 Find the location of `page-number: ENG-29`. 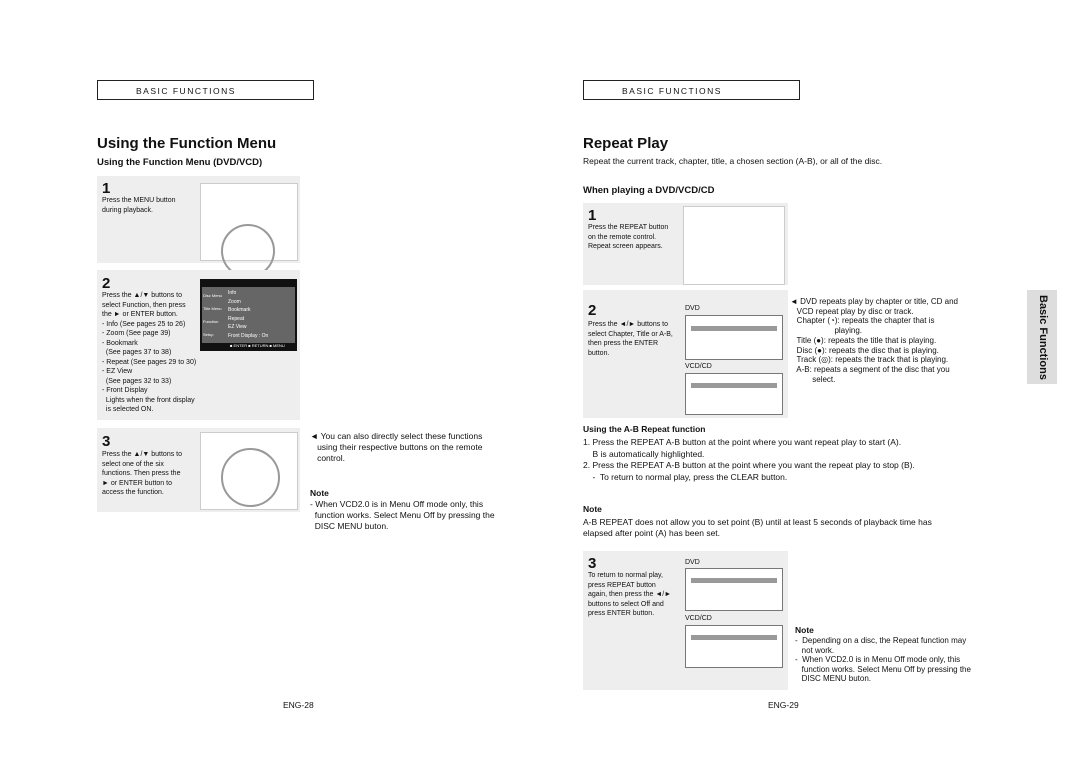

page-number: ENG-29 is located at coordinates (783, 705).